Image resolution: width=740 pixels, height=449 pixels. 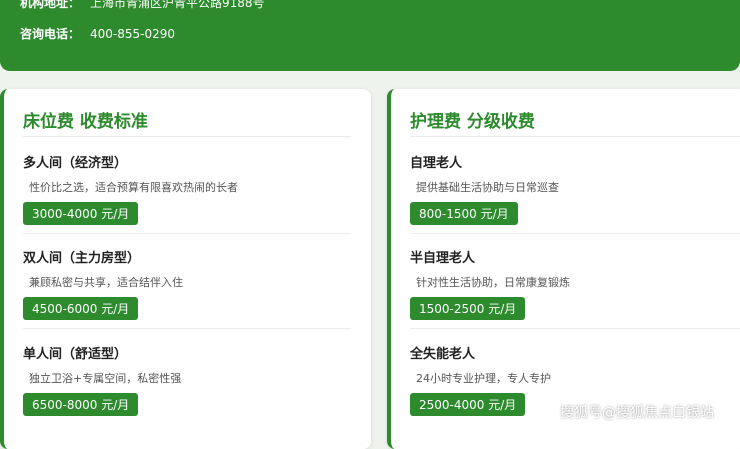 What do you see at coordinates (177, 5) in the screenshot?
I see `address-value: 上海市青浦区沪青平公路9188号` at bounding box center [177, 5].